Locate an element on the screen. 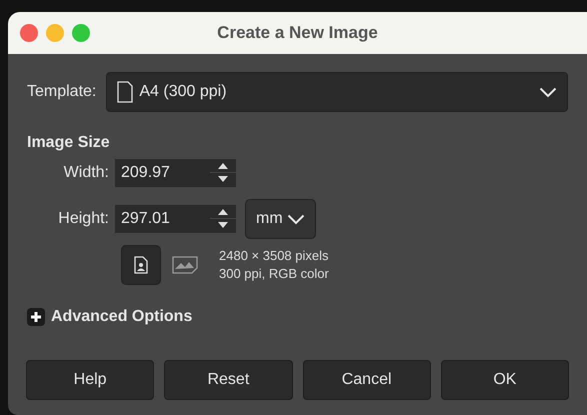 The height and width of the screenshot is (415, 587). close-button is located at coordinates (29, 33).